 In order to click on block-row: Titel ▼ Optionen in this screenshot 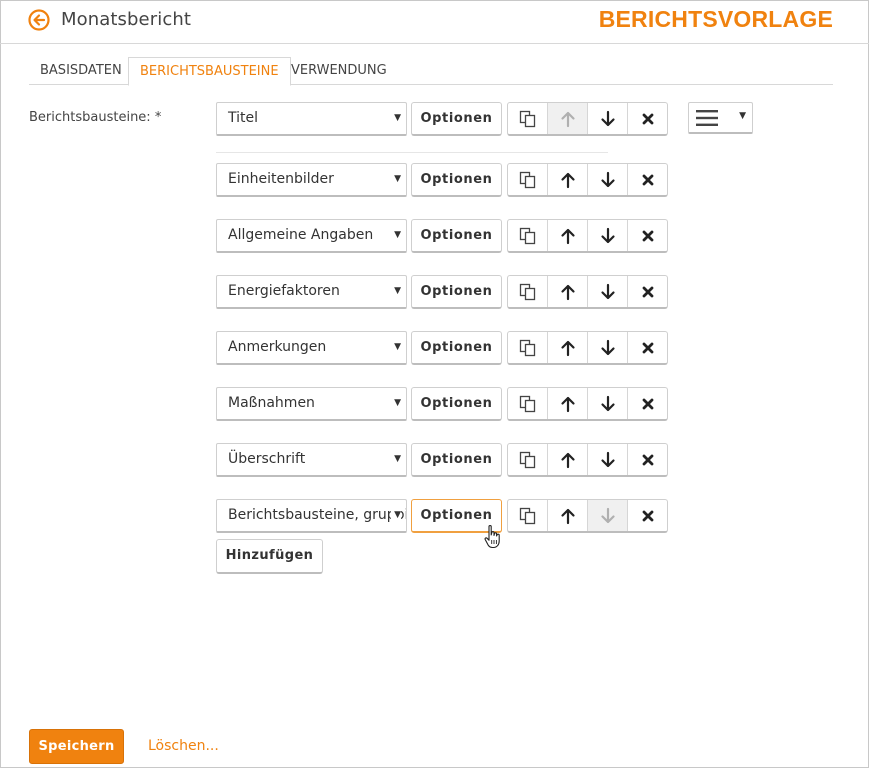, I will do `click(446, 119)`.